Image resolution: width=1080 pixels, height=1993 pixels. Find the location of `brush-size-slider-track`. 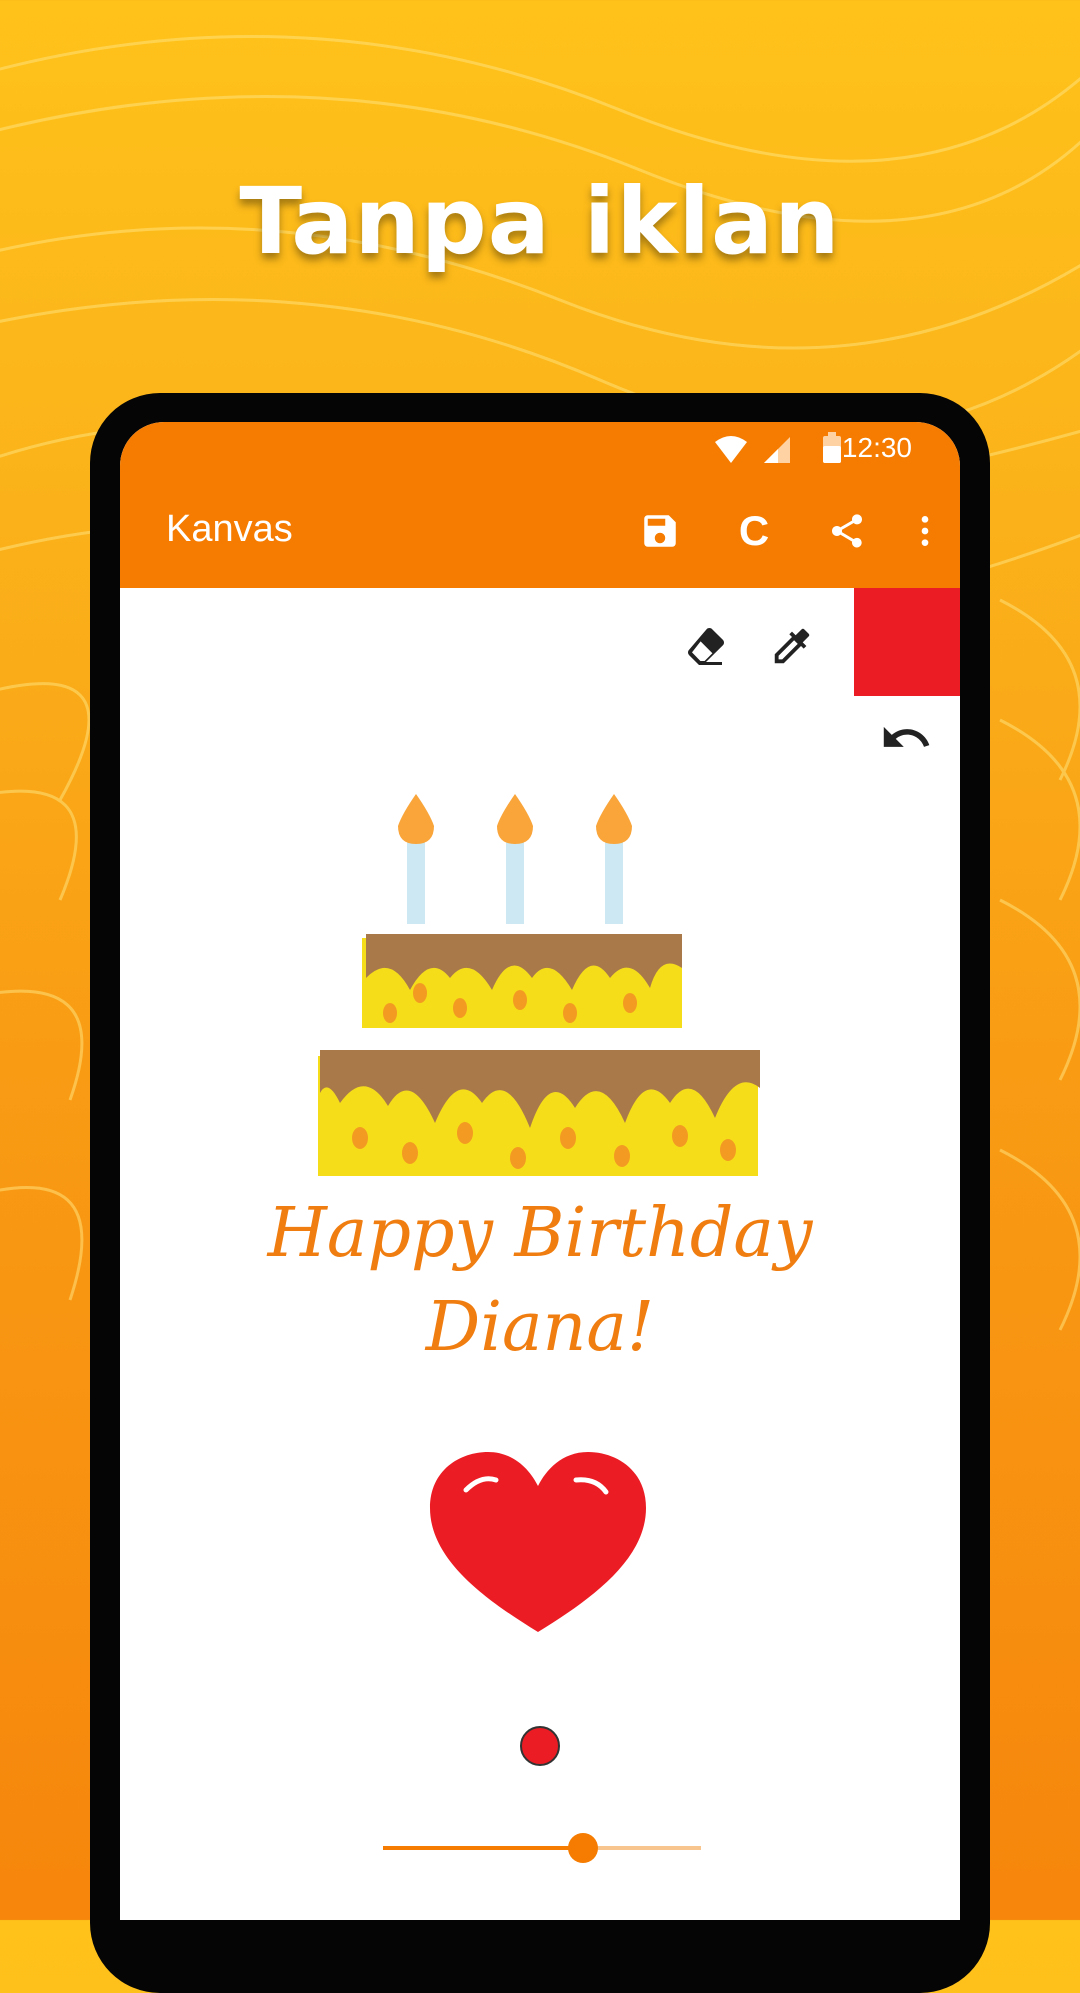

brush-size-slider-track is located at coordinates (642, 1848).